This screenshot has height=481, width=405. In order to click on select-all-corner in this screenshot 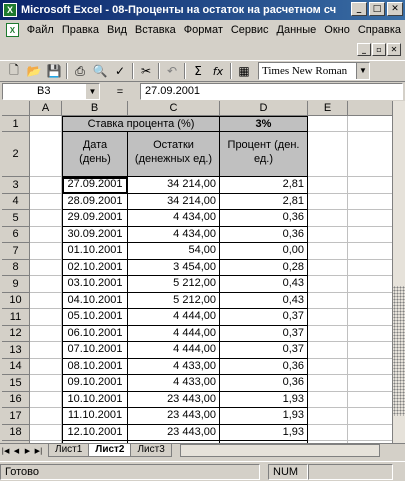, I will do `click(16, 108)`.